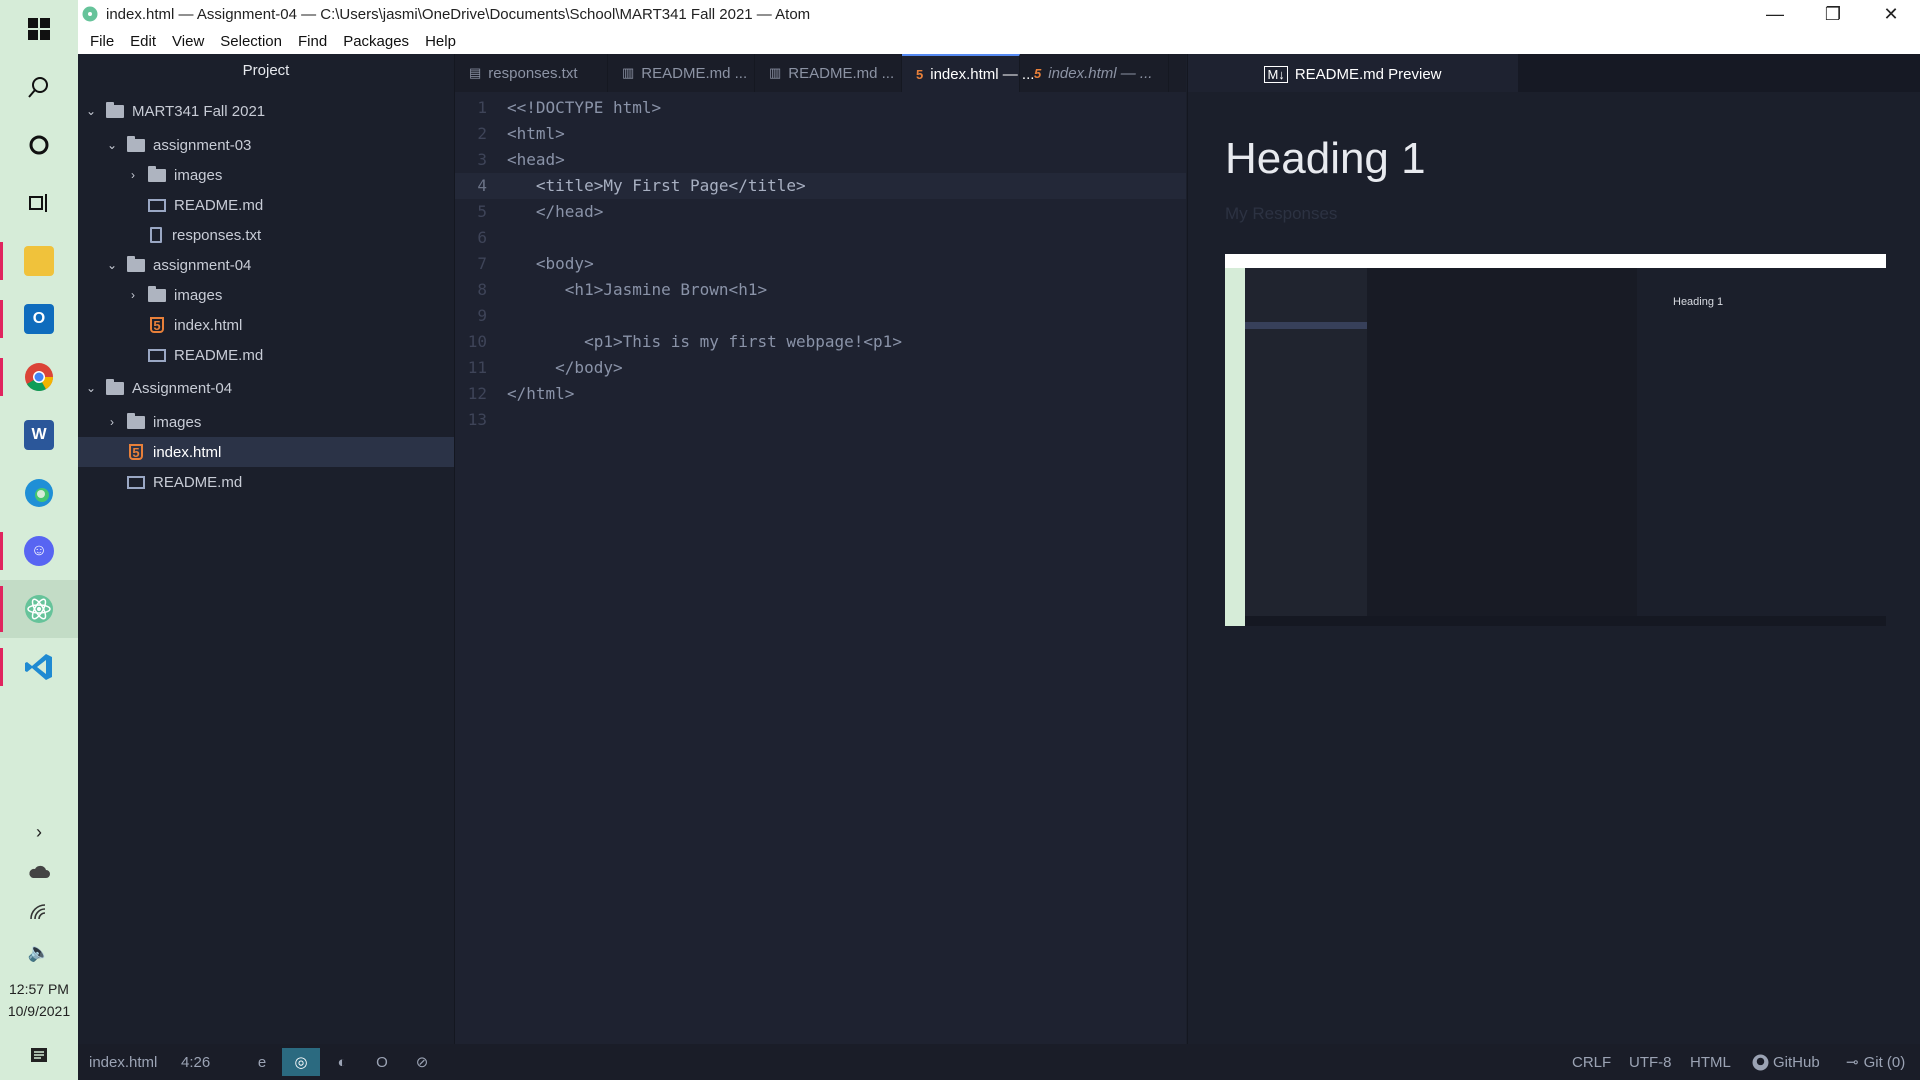  I want to click on code-line: 11 </body>, so click(820, 368).